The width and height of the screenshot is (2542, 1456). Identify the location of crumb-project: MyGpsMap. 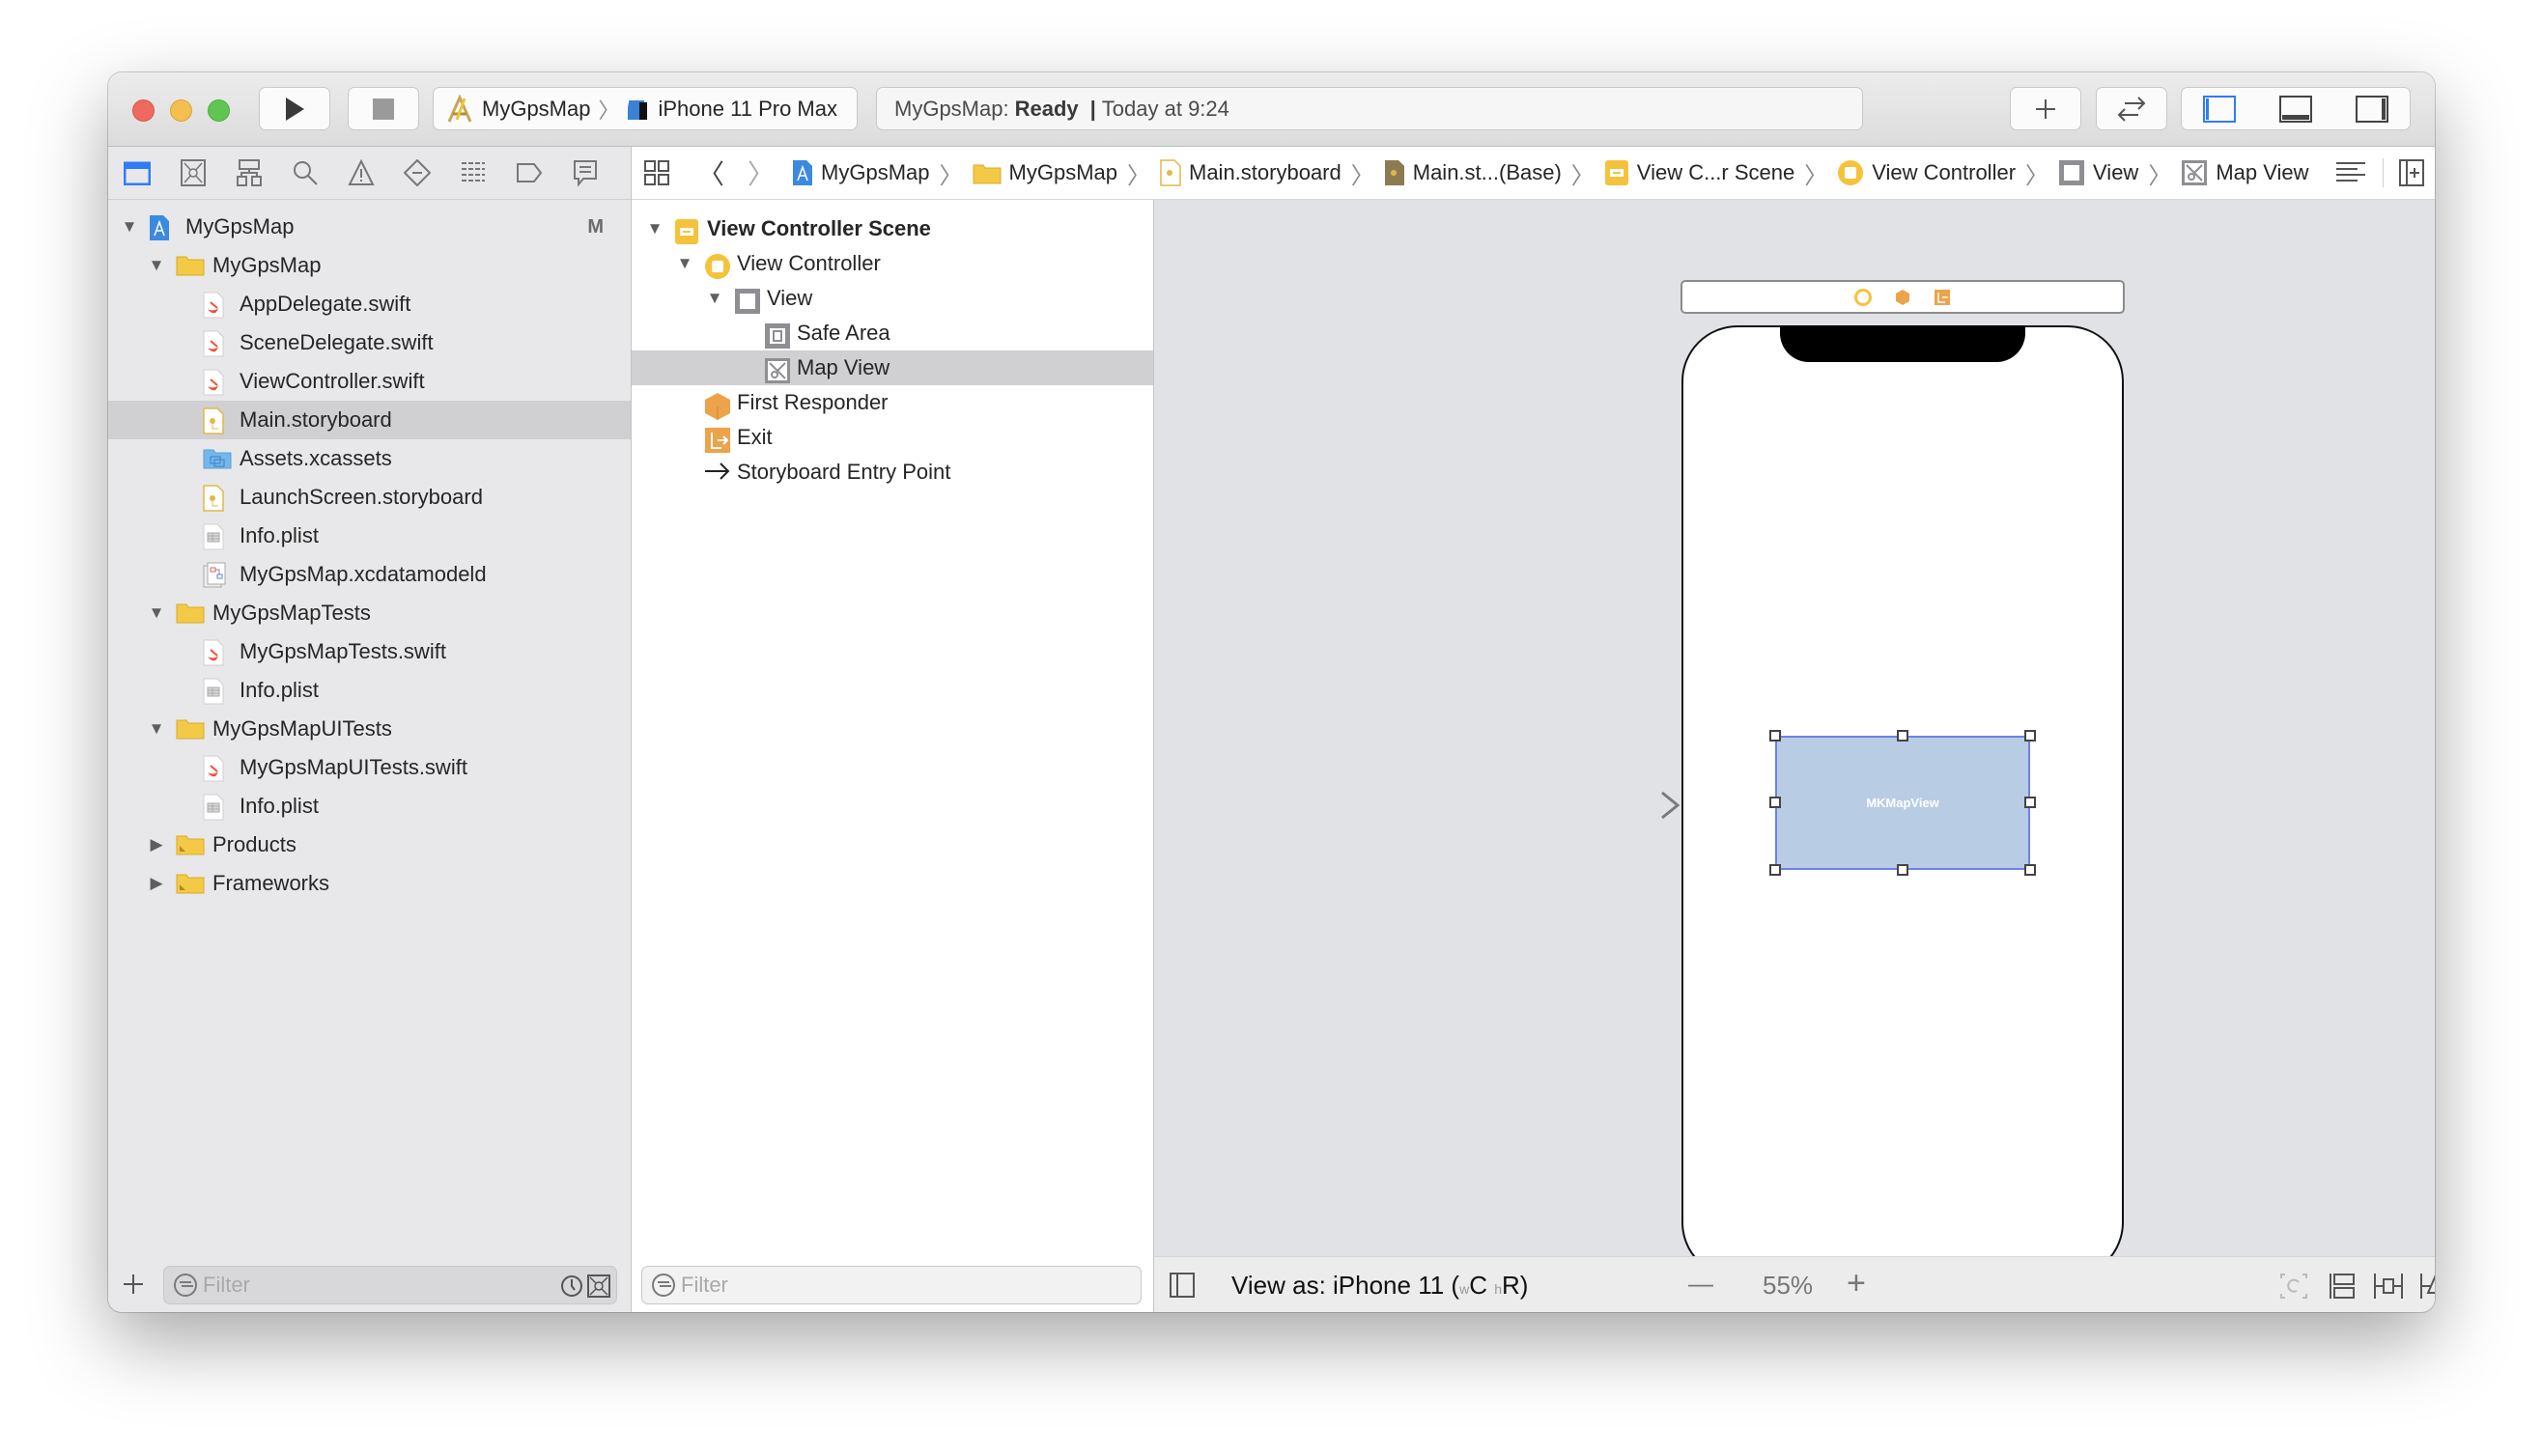
(861, 173).